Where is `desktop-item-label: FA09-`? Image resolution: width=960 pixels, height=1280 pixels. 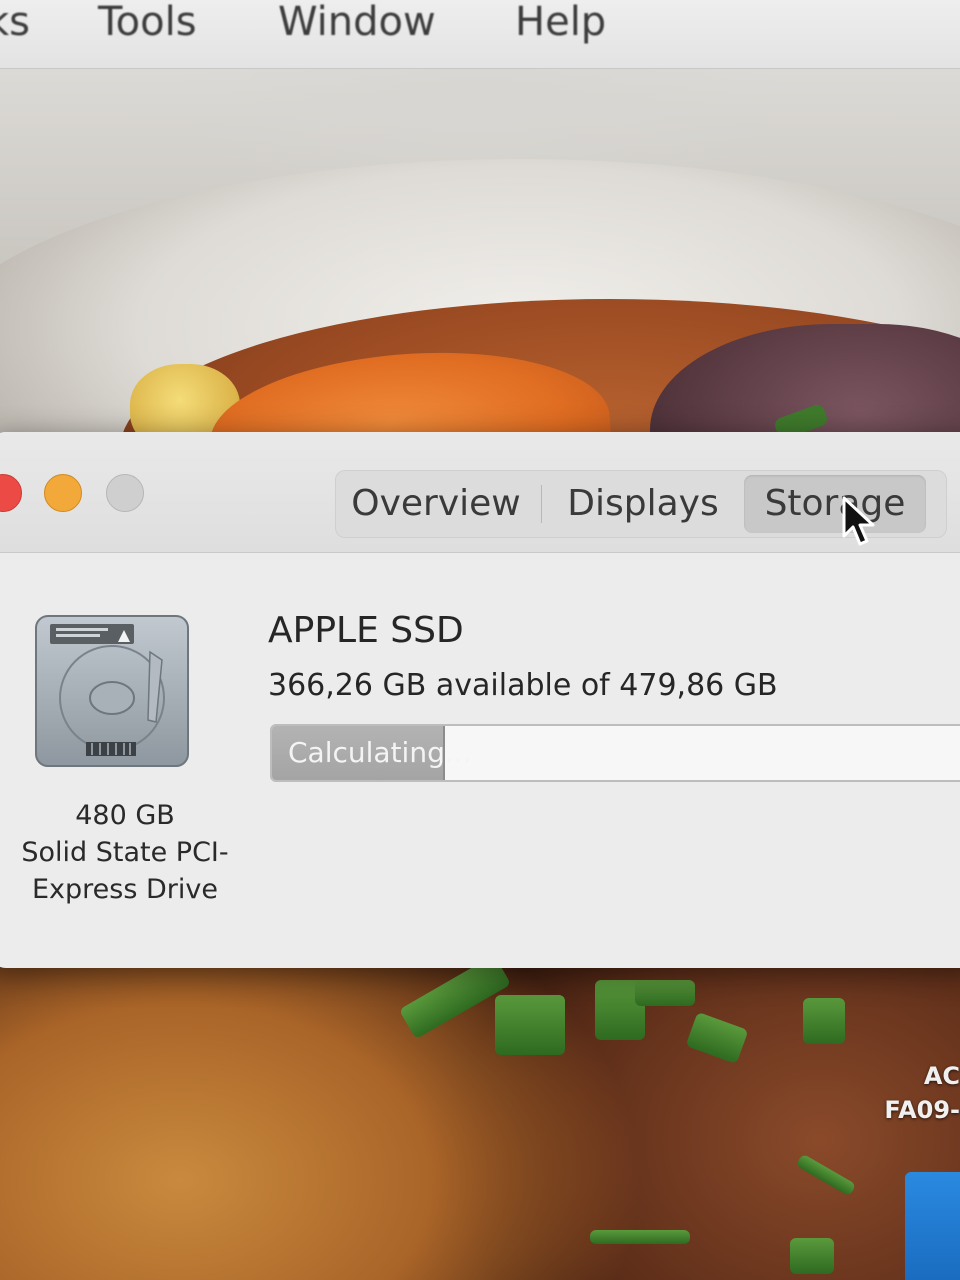 desktop-item-label: FA09- is located at coordinates (922, 1110).